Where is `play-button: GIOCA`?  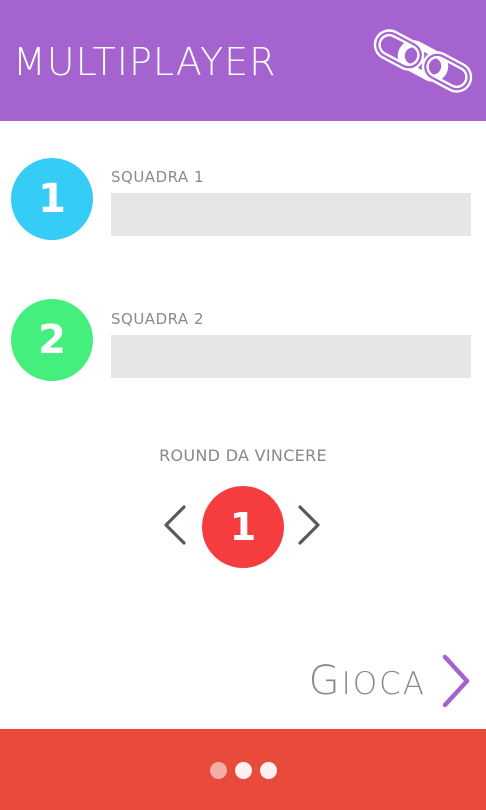 play-button: GIOCA is located at coordinates (390, 681).